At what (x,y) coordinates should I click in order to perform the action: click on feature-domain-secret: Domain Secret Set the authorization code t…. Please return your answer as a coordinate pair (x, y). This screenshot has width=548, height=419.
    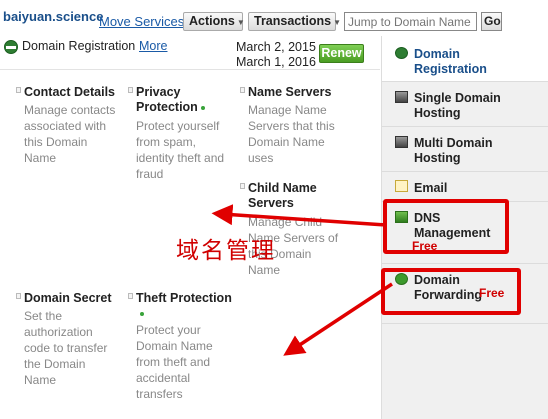
    Looking at the image, I should click on (68, 341).